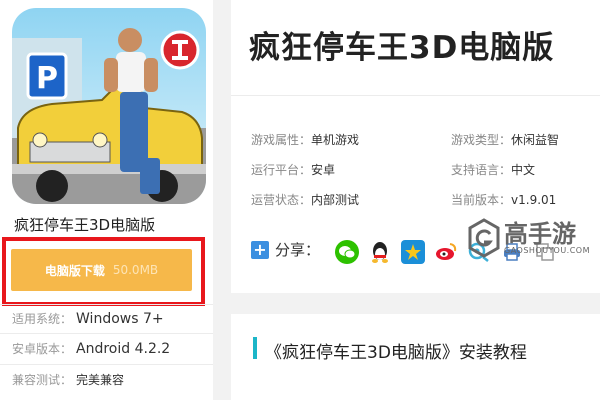 This screenshot has height=400, width=600. I want to click on attr-platform: 运行平台：安卓, so click(293, 169).